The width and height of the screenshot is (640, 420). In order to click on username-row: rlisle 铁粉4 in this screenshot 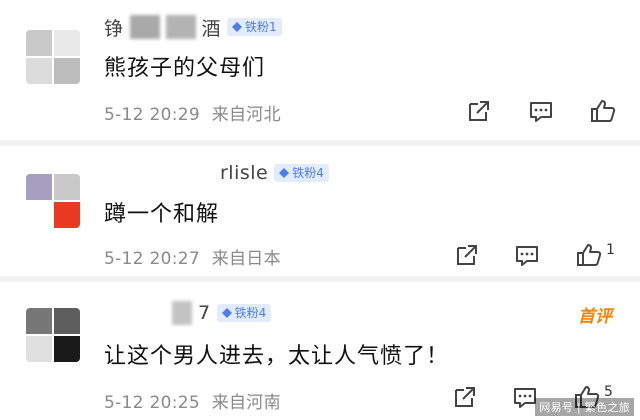, I will do `click(216, 173)`.